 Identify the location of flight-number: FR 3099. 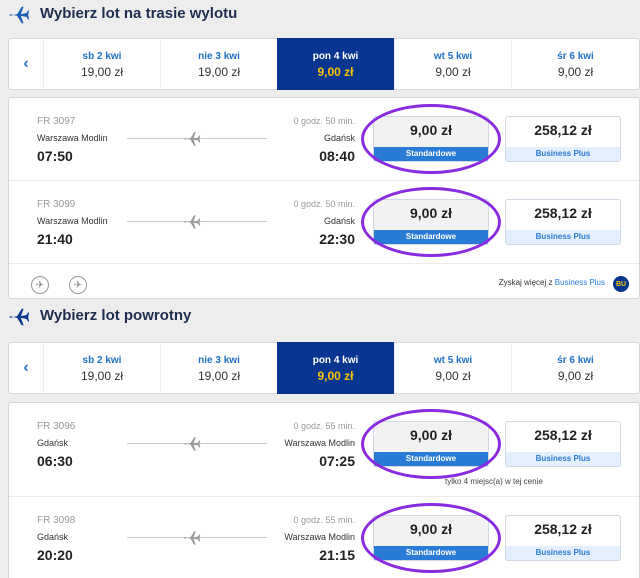
(56, 204).